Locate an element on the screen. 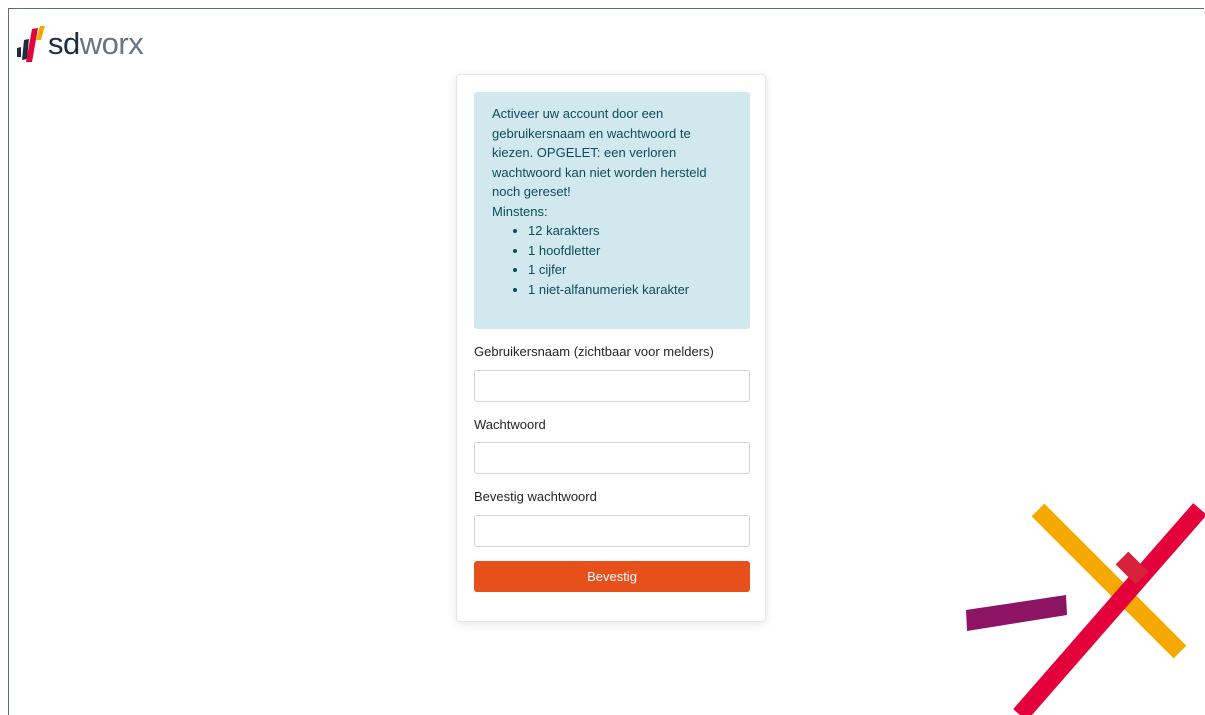  sdworx-logo-text: sdworx is located at coordinates (96, 43).